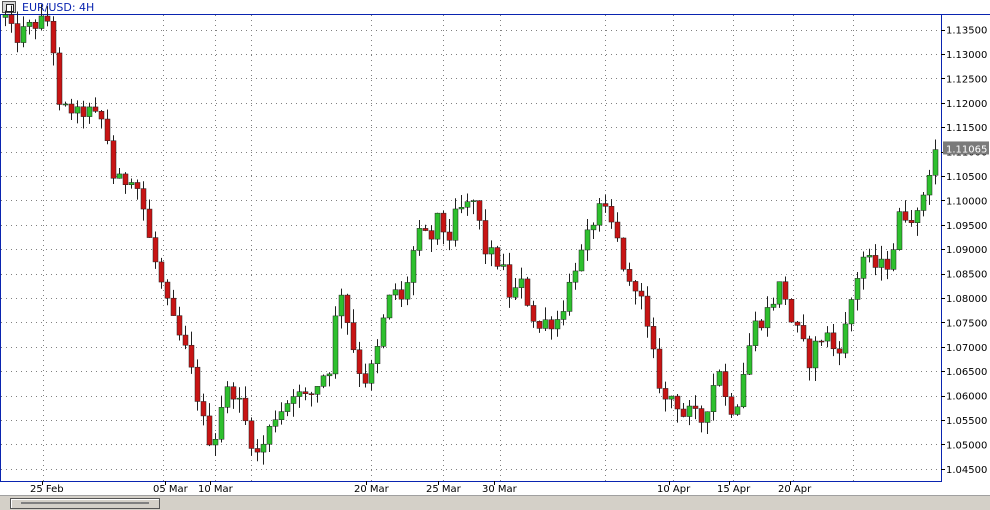  I want to click on horizontal-scrollbar, so click(495, 502).